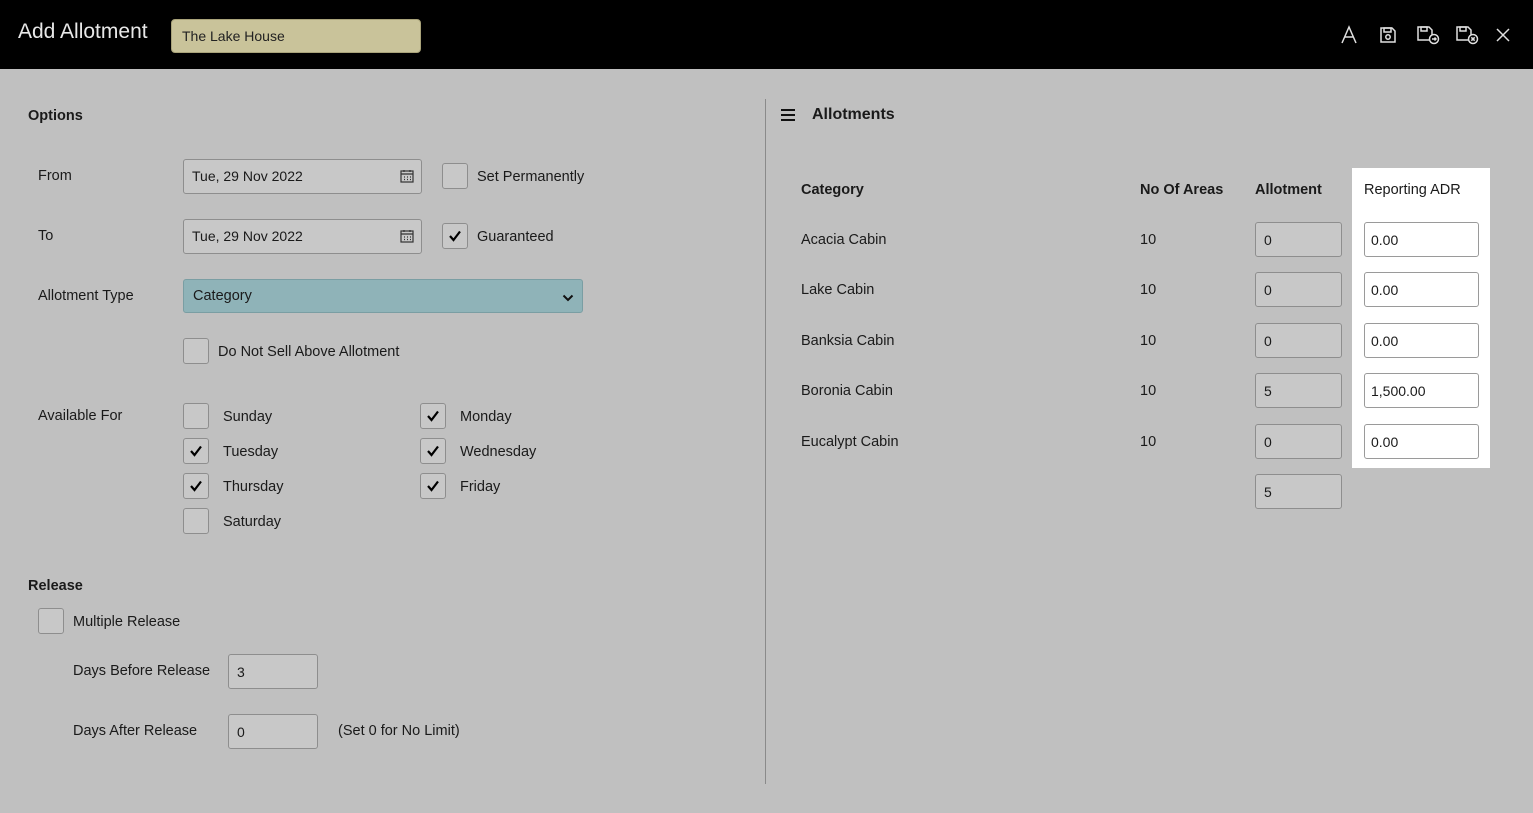  What do you see at coordinates (788, 117) in the screenshot?
I see `menu-icon` at bounding box center [788, 117].